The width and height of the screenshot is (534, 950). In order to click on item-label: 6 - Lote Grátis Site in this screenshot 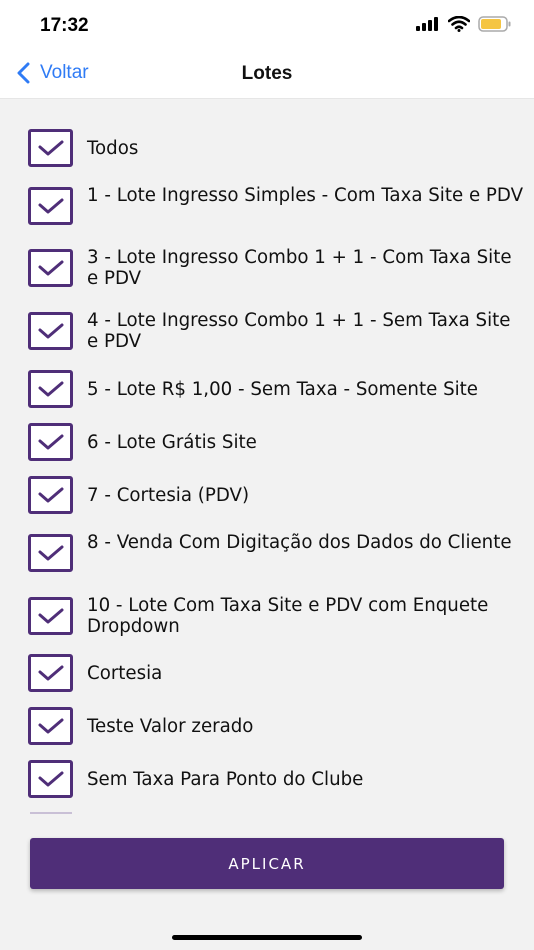, I will do `click(172, 442)`.